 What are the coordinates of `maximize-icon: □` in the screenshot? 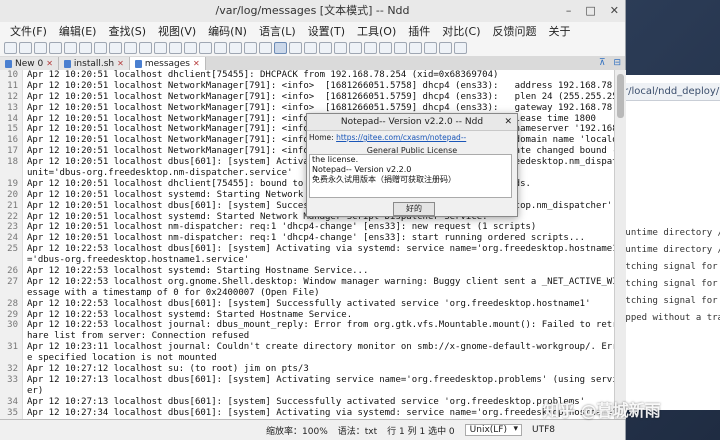 It's located at (590, 11).